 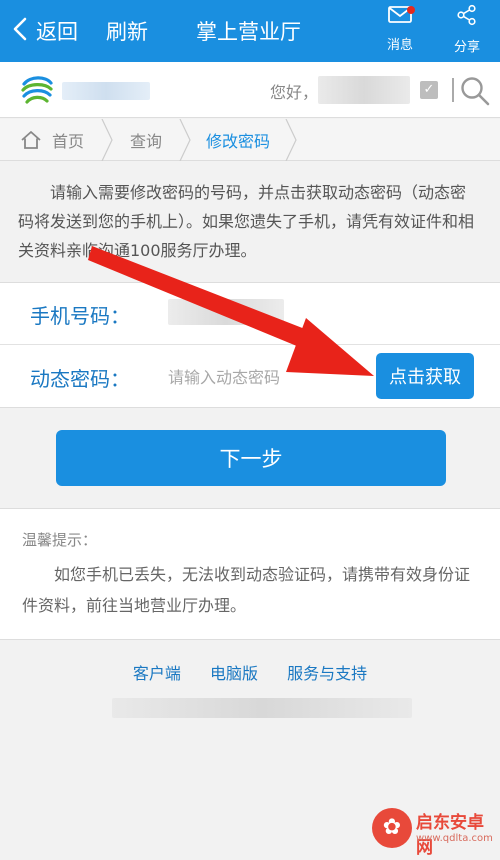 What do you see at coordinates (80, 379) in the screenshot?
I see `otp-label: 动态密码：` at bounding box center [80, 379].